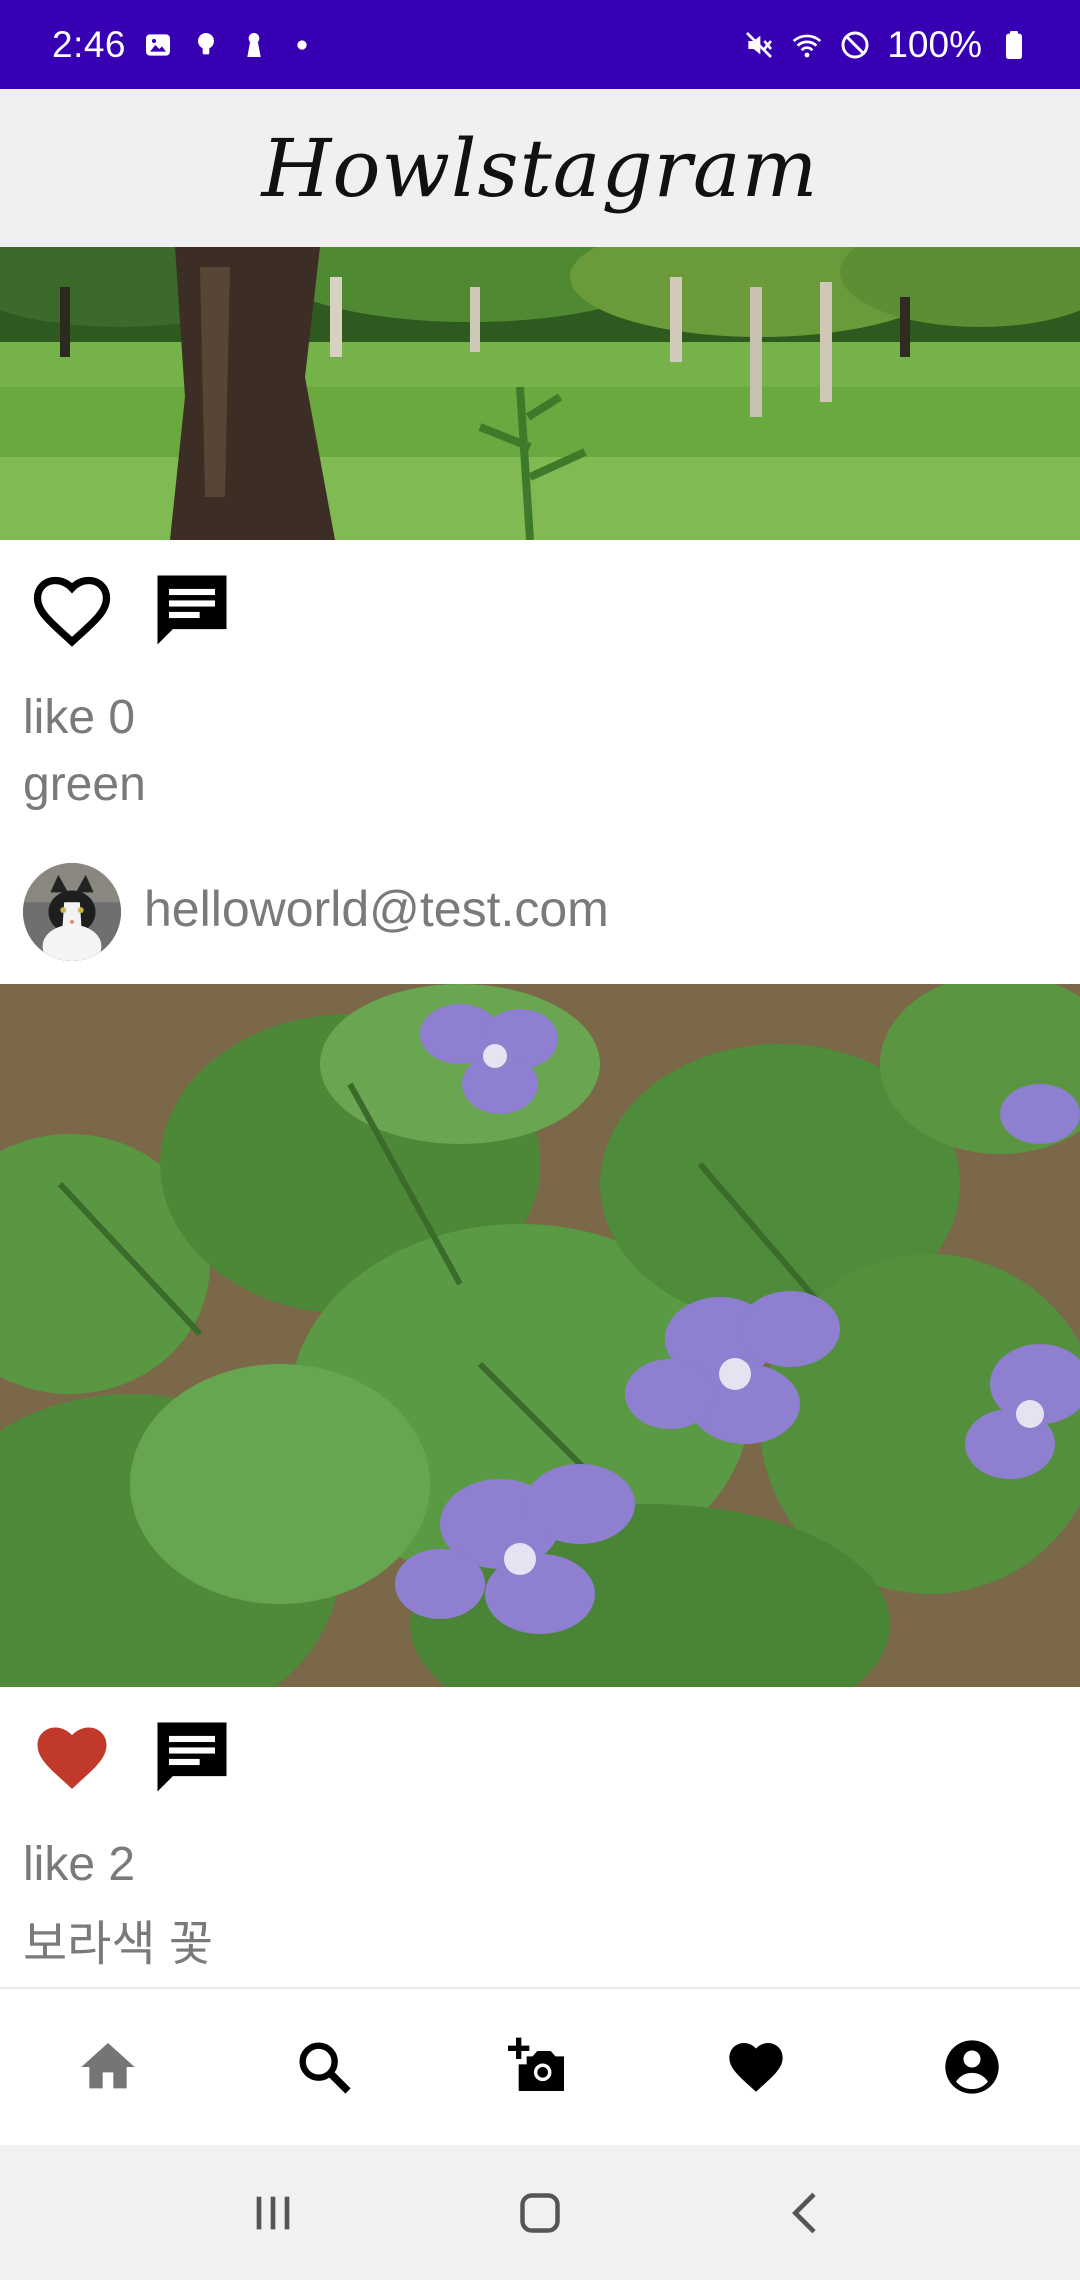 The image size is (1080, 2280). Describe the element at coordinates (972, 2067) in the screenshot. I see `account-icon` at that location.